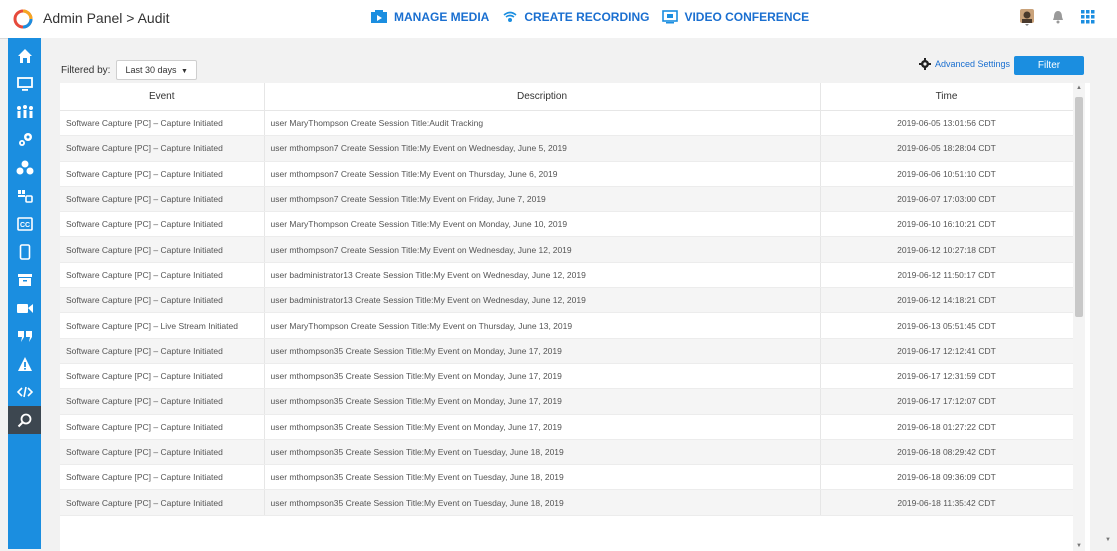  What do you see at coordinates (947, 199) in the screenshot?
I see `cell-time: 2019-06-07 17:03:00 CDT` at bounding box center [947, 199].